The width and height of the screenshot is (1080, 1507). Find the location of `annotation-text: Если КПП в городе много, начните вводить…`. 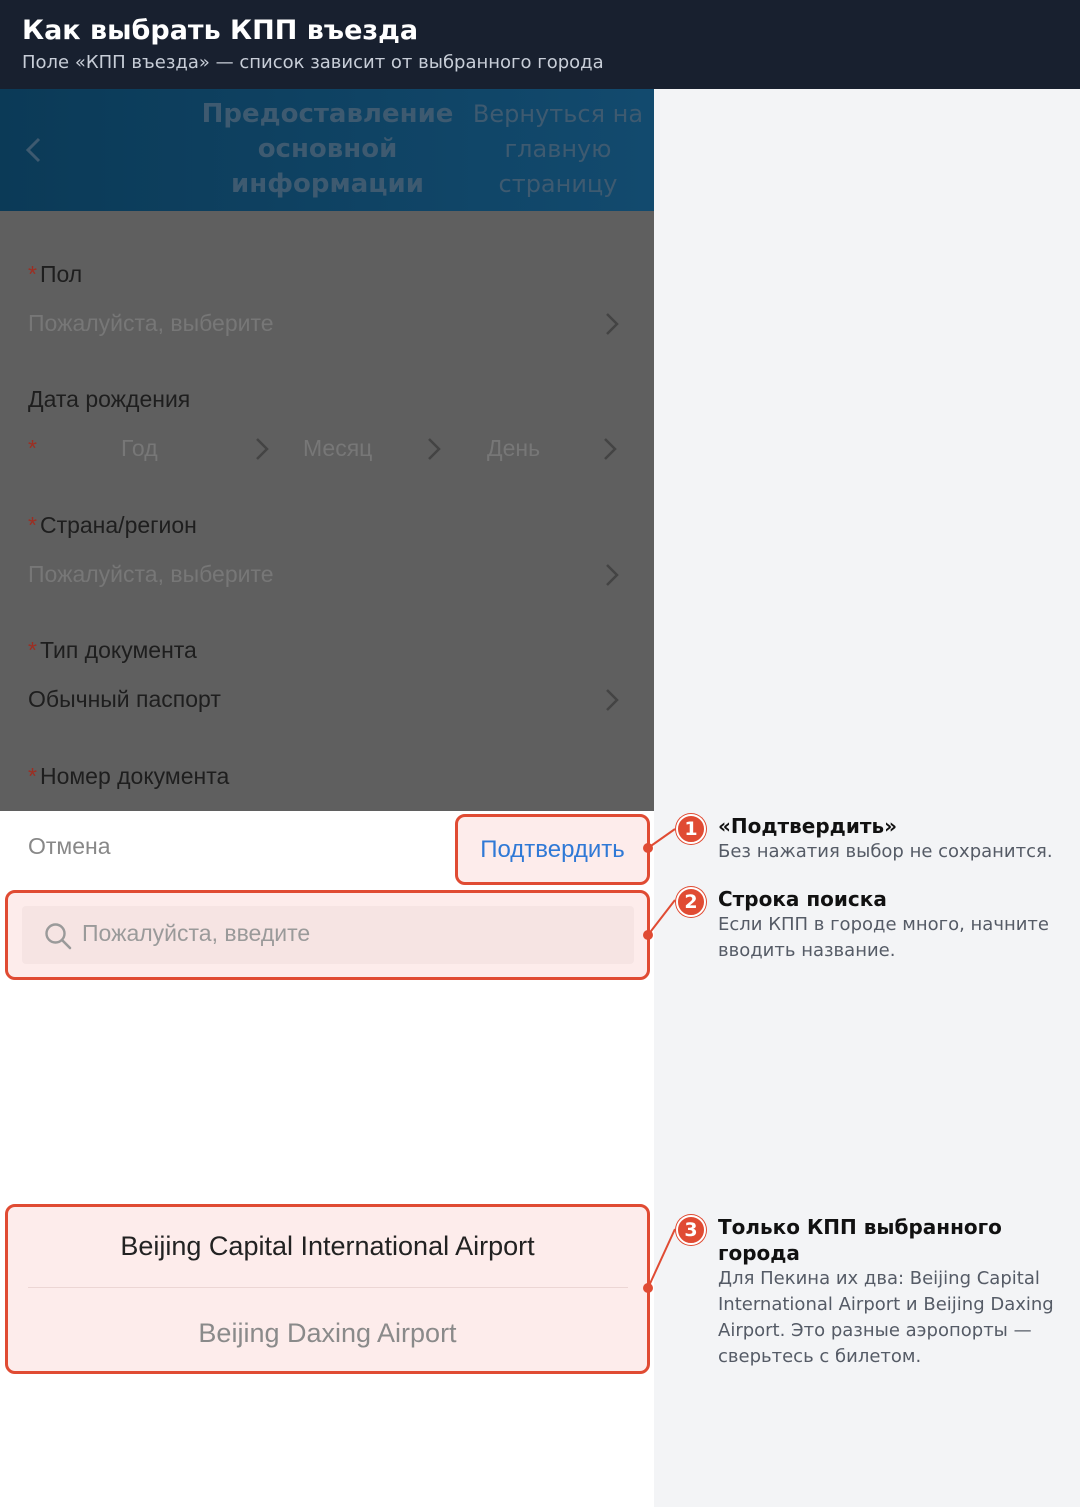

annotation-text: Если КПП в городе много, начните вводить… is located at coordinates (883, 937).